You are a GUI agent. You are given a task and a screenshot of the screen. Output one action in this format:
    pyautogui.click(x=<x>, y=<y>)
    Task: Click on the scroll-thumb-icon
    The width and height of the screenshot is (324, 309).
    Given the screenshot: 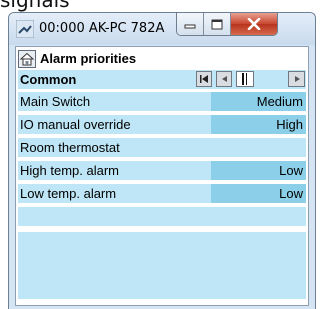 What is the action you would take?
    pyautogui.click(x=244, y=79)
    